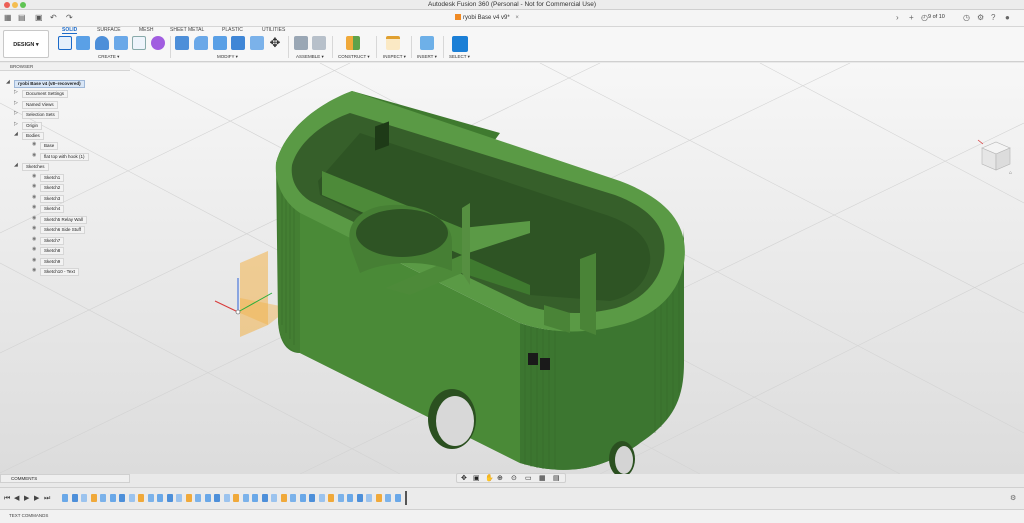 This screenshot has height=523, width=1024. Describe the element at coordinates (301, 43) in the screenshot. I see `new-component-icon` at that location.